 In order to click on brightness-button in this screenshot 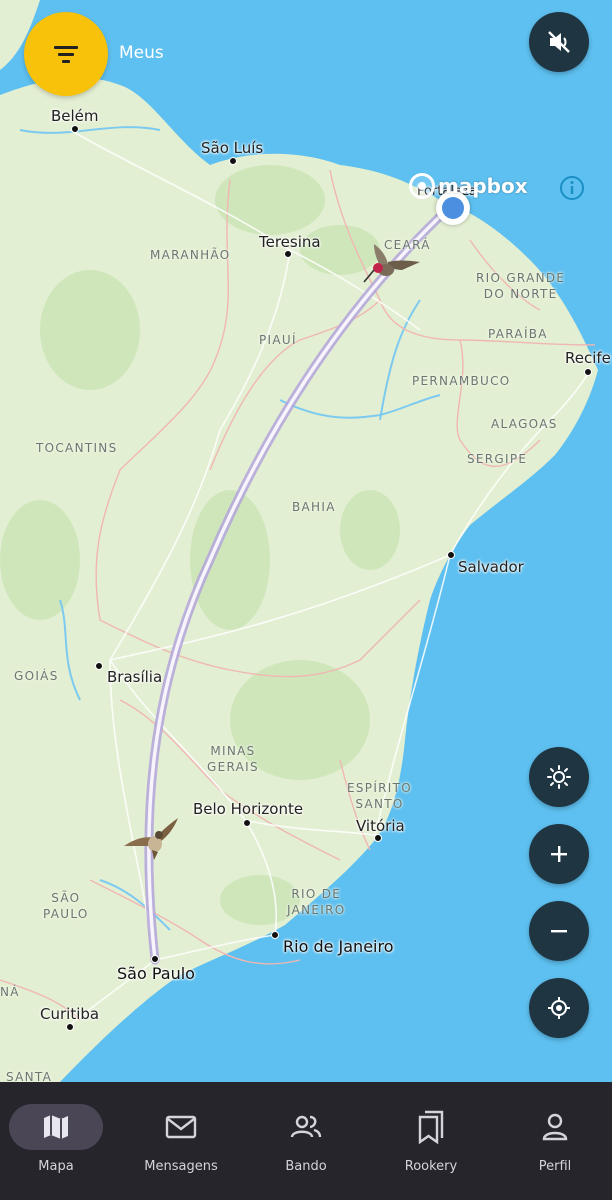, I will do `click(559, 777)`.